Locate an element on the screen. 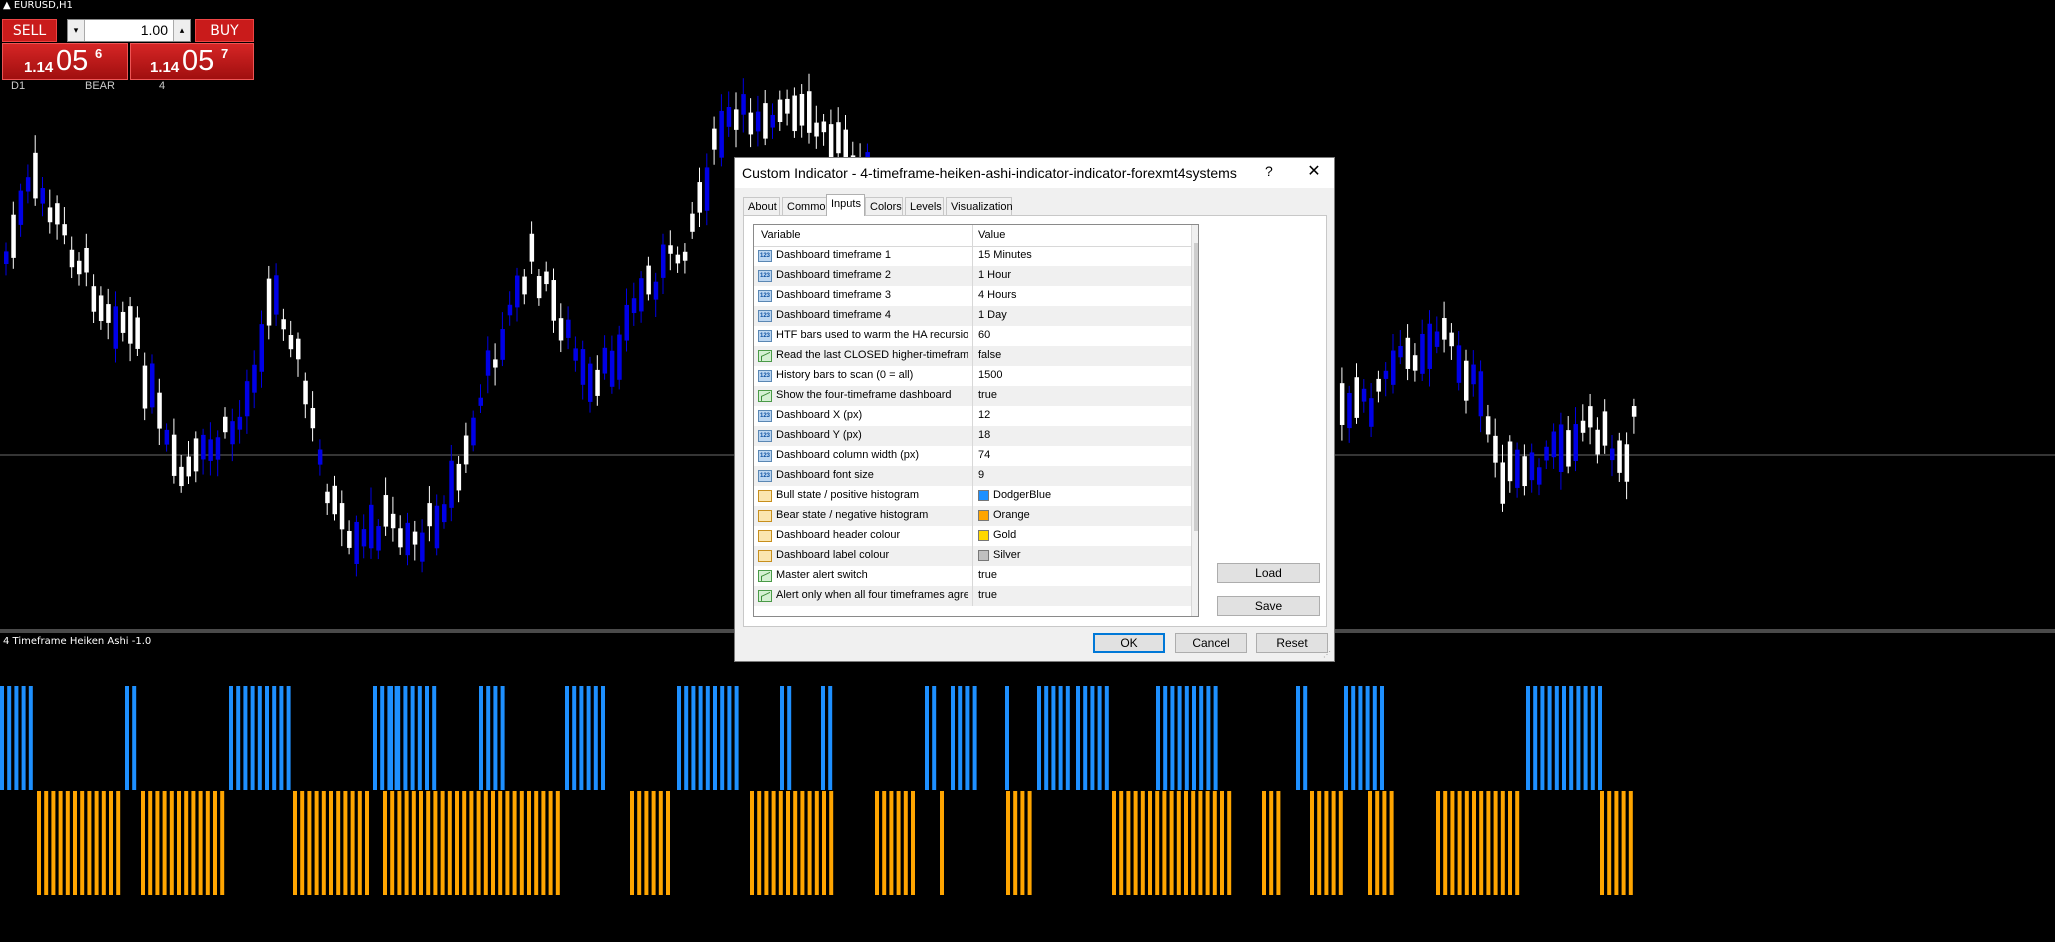 The image size is (2055, 942). input-row: 123 Dashboard timeframe 1 15 Minutes is located at coordinates (972, 256).